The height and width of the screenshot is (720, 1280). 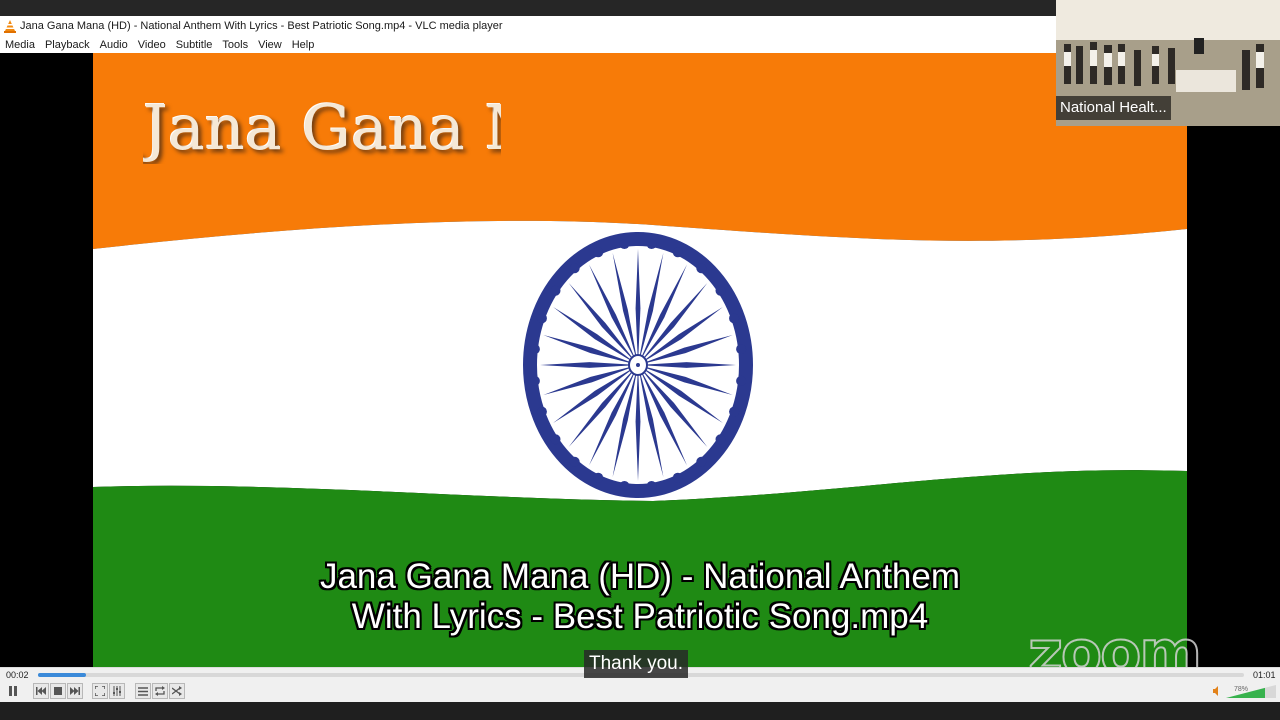 What do you see at coordinates (114, 45) in the screenshot?
I see `menu-audio: Audio` at bounding box center [114, 45].